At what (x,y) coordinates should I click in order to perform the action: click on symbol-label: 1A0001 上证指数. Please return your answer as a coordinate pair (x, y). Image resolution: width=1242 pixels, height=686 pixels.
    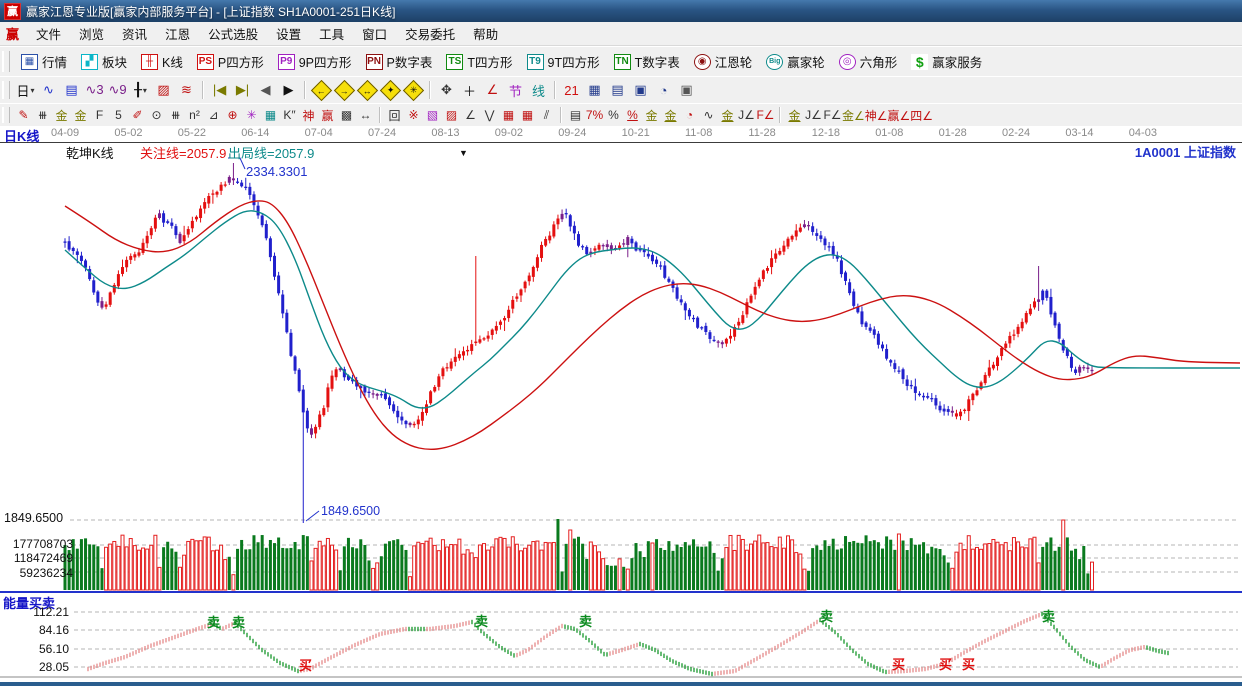
    Looking at the image, I should click on (1185, 152).